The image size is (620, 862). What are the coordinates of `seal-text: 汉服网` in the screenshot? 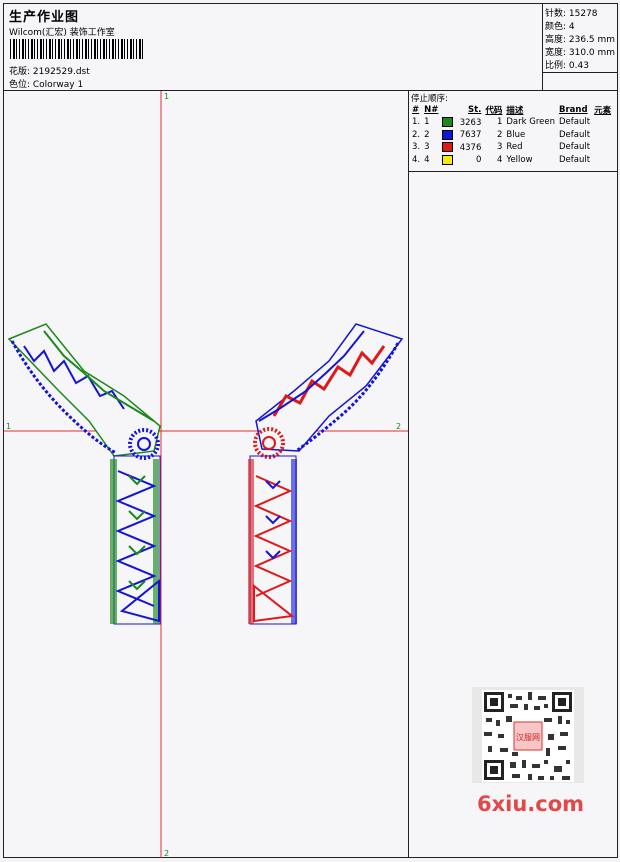 It's located at (528, 737).